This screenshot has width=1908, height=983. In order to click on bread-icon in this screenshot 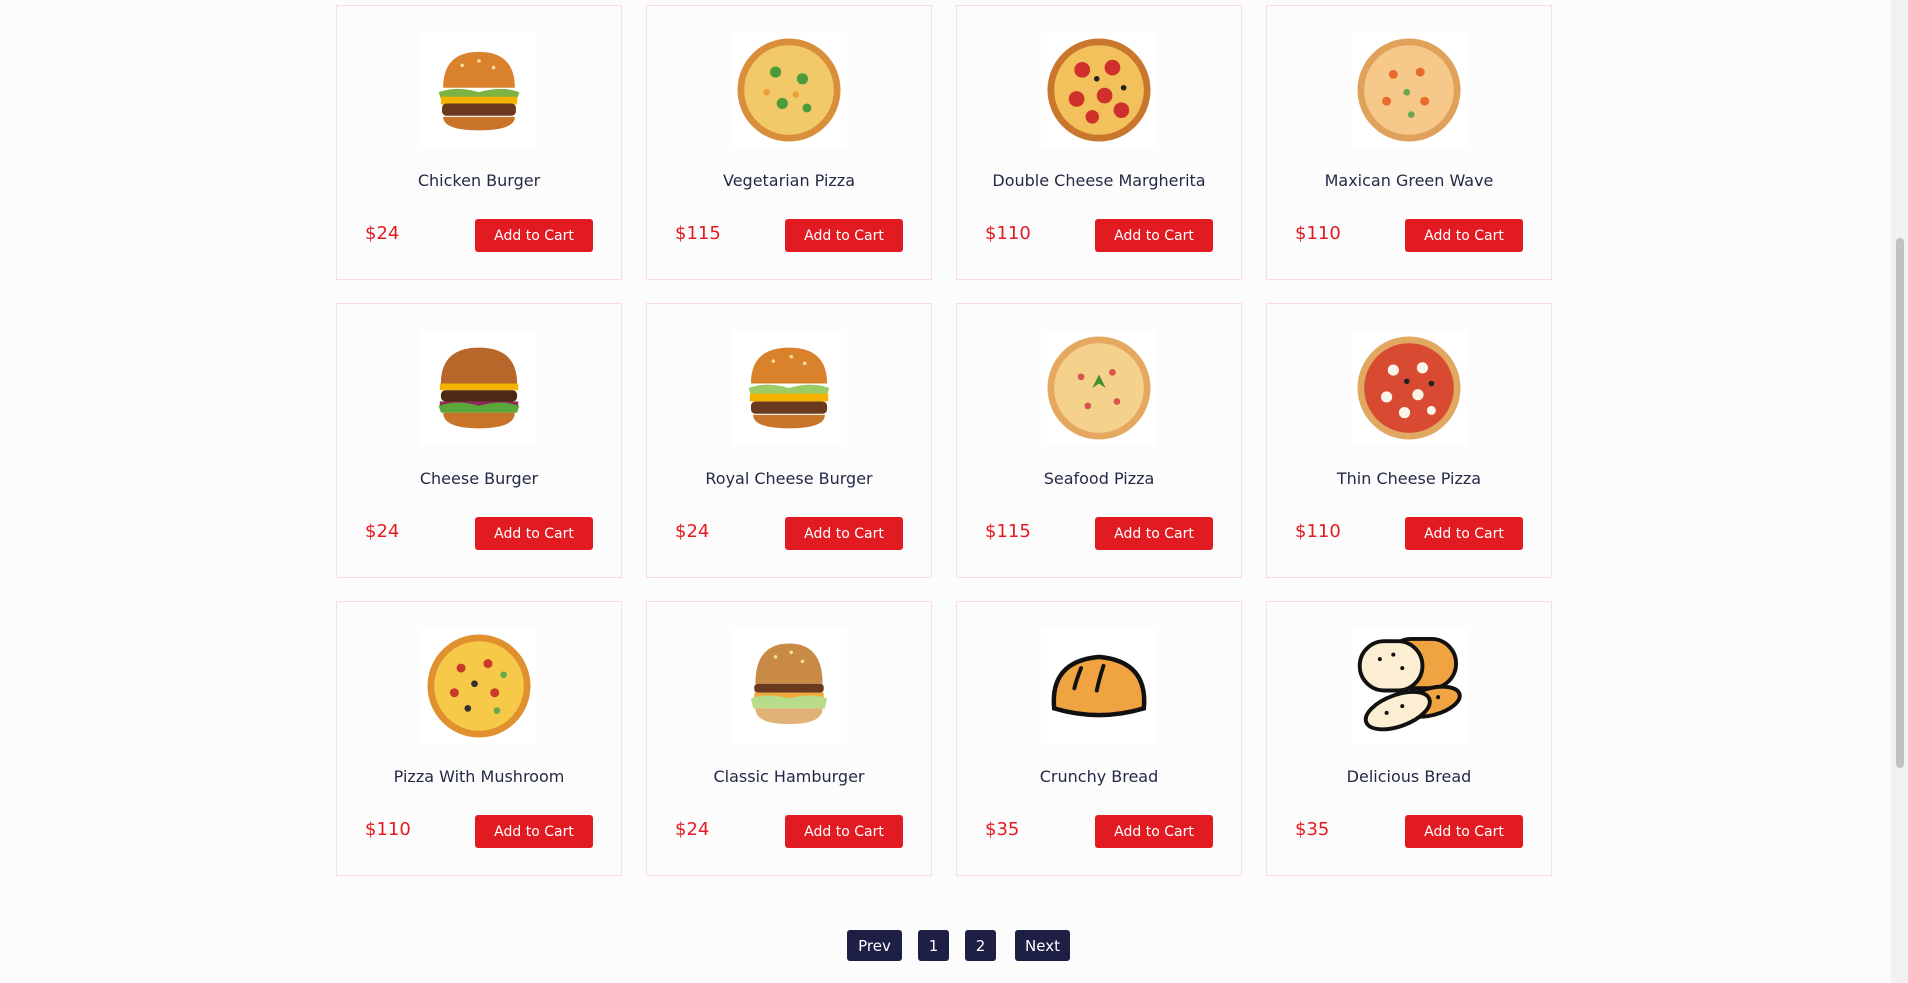, I will do `click(1099, 686)`.